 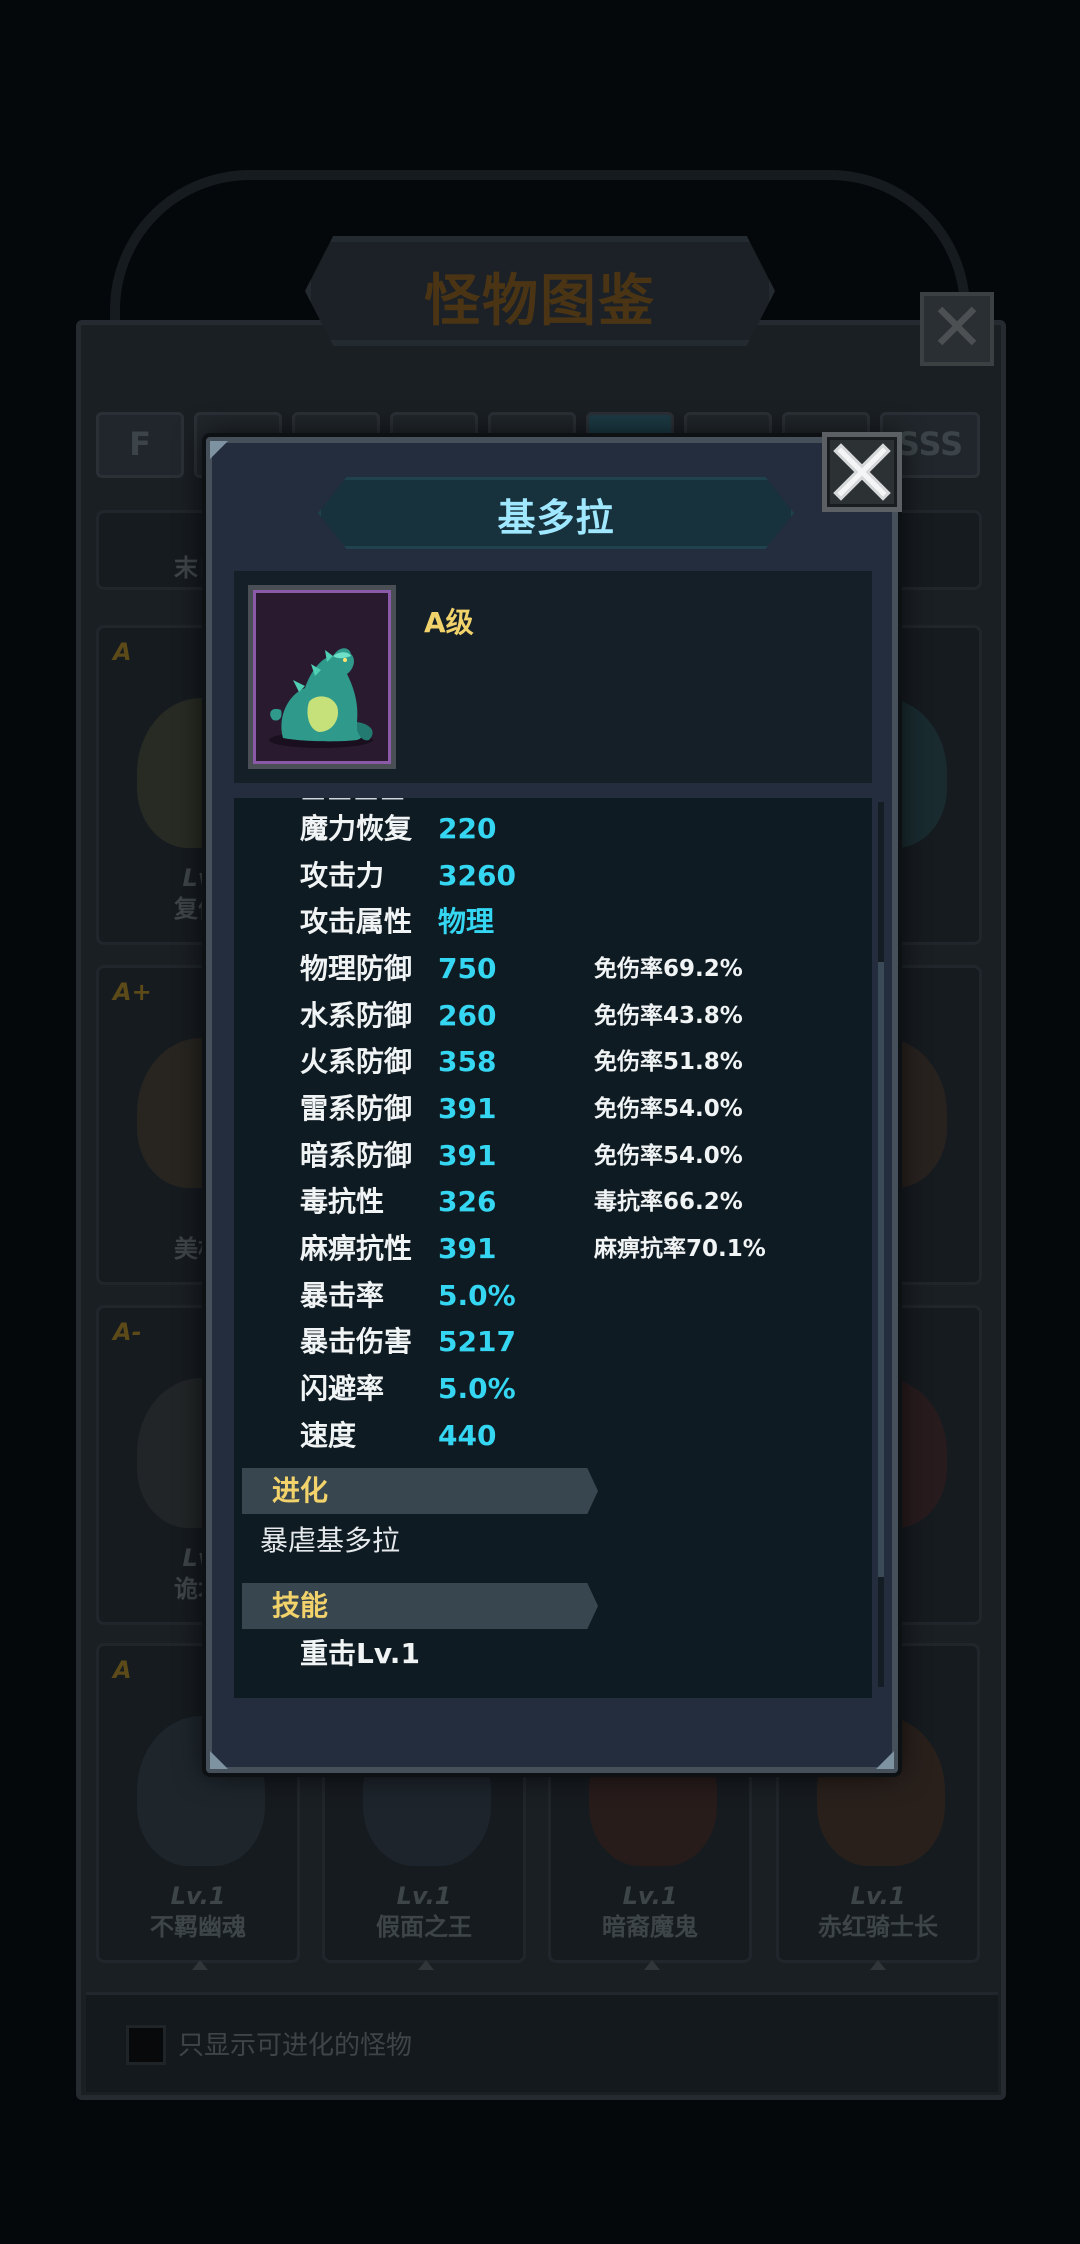 What do you see at coordinates (556, 518) in the screenshot?
I see `monster-name-title: 基多拉` at bounding box center [556, 518].